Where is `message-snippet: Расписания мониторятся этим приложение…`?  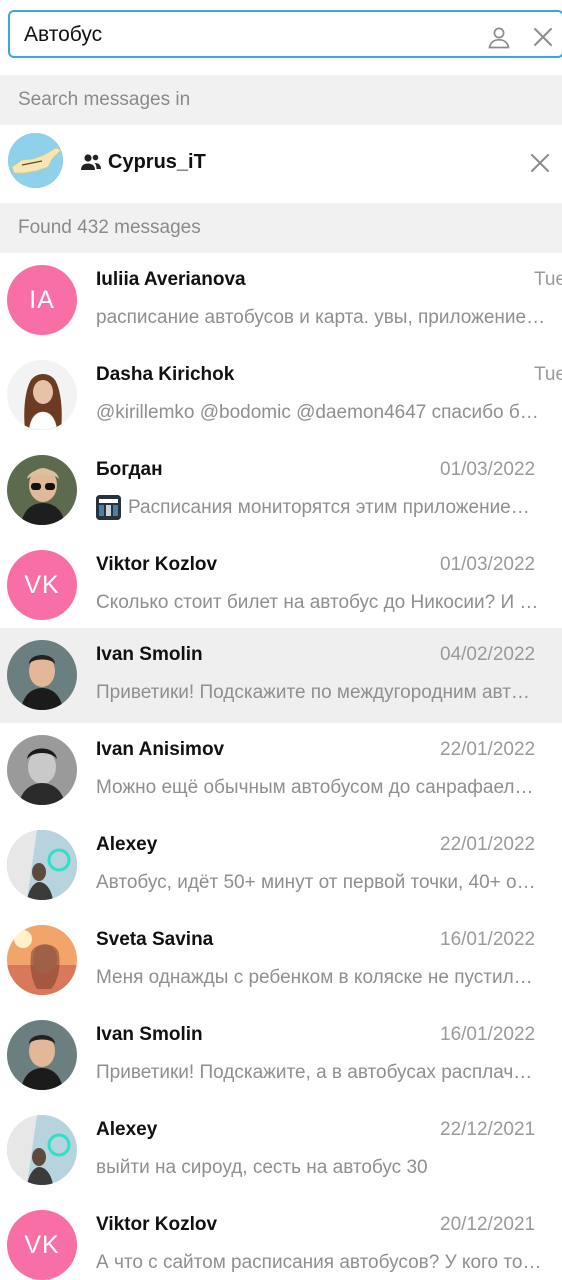
message-snippet: Расписания мониторятся этим приложение… is located at coordinates (329, 507).